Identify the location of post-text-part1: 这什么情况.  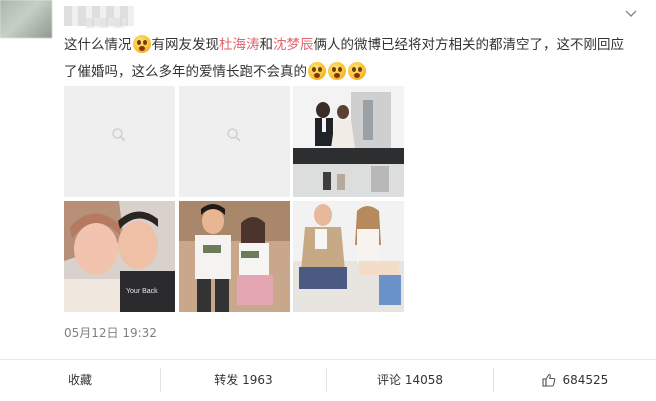
(98, 45).